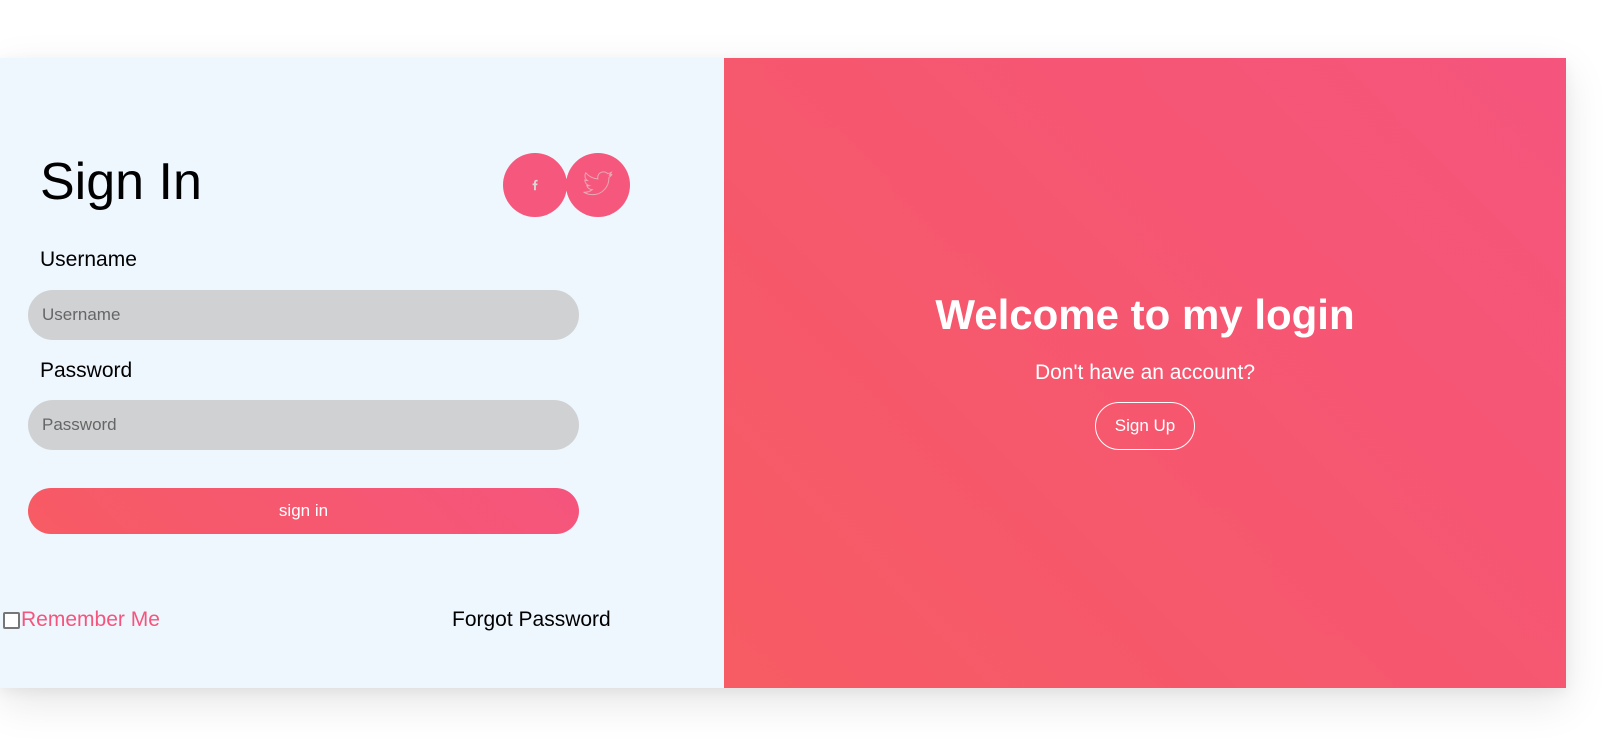  I want to click on welcome-heading: Welcome to my login, so click(1145, 314).